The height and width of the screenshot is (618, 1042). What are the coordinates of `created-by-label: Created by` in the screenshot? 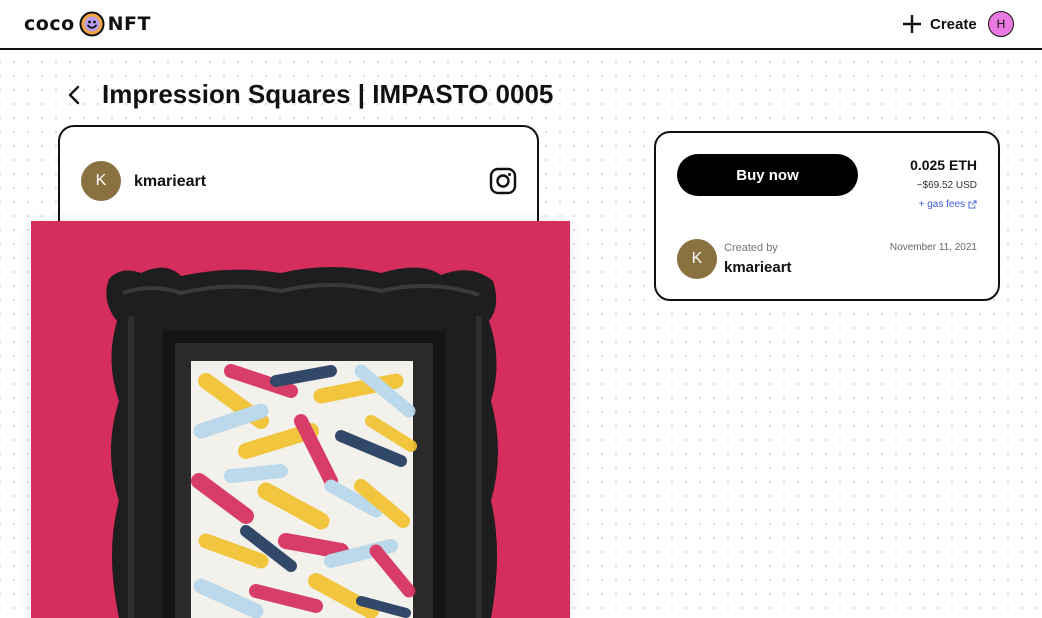 It's located at (751, 248).